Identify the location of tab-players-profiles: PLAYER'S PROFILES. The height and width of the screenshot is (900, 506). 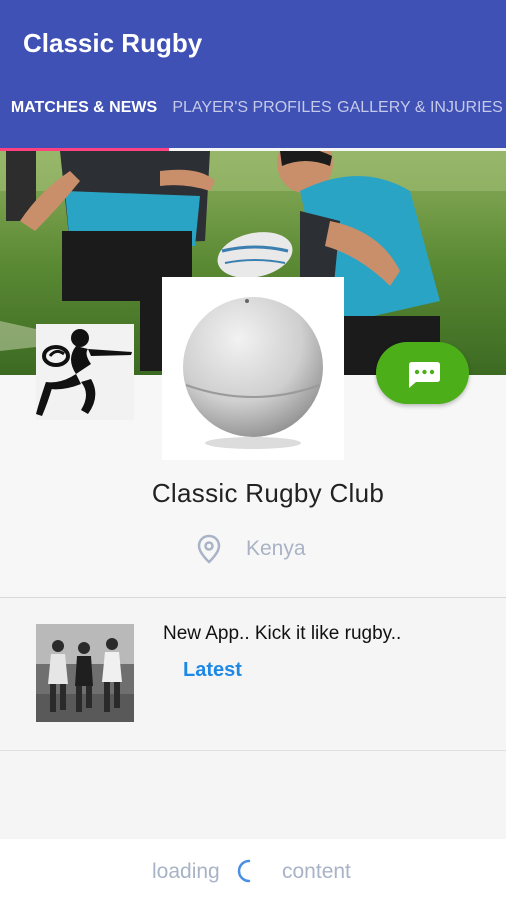
(252, 122).